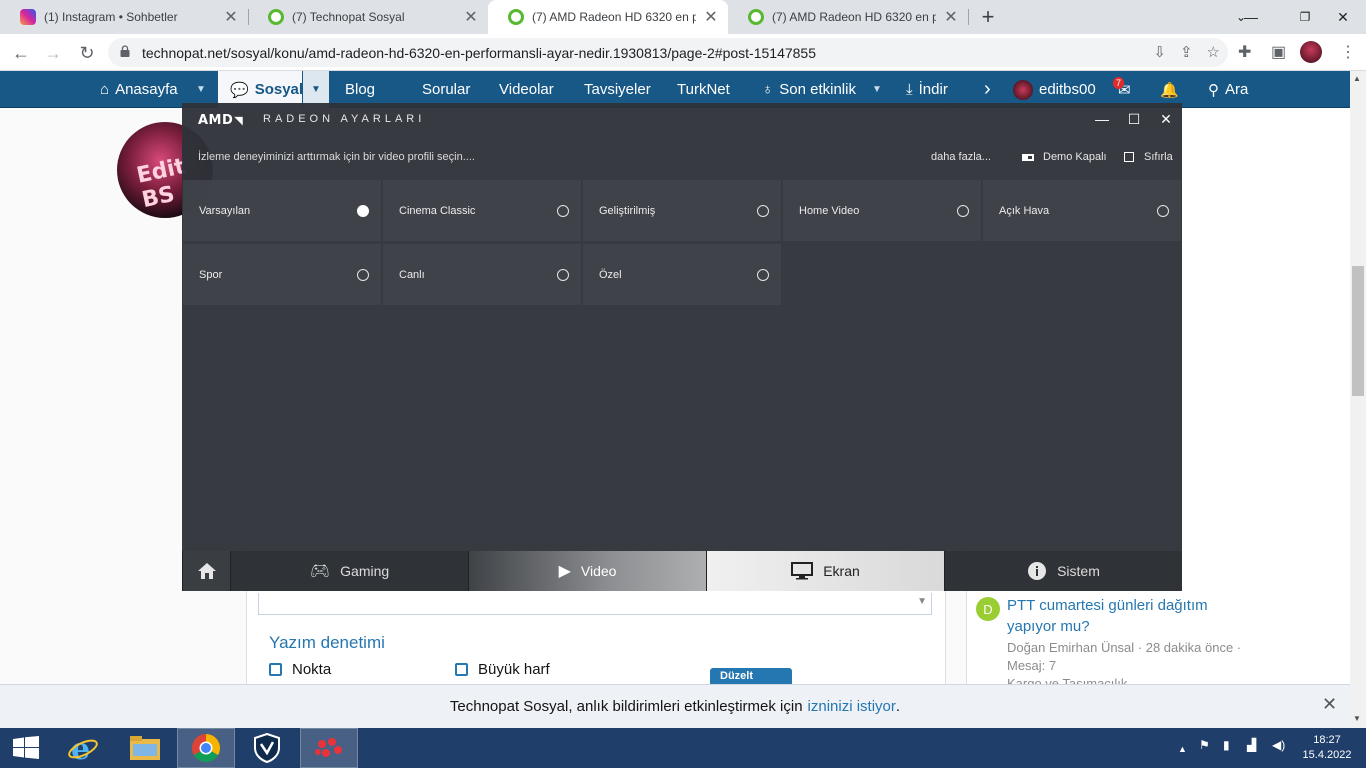 This screenshot has height=768, width=1366. What do you see at coordinates (564, 571) in the screenshot?
I see `play-icon: ▶` at bounding box center [564, 571].